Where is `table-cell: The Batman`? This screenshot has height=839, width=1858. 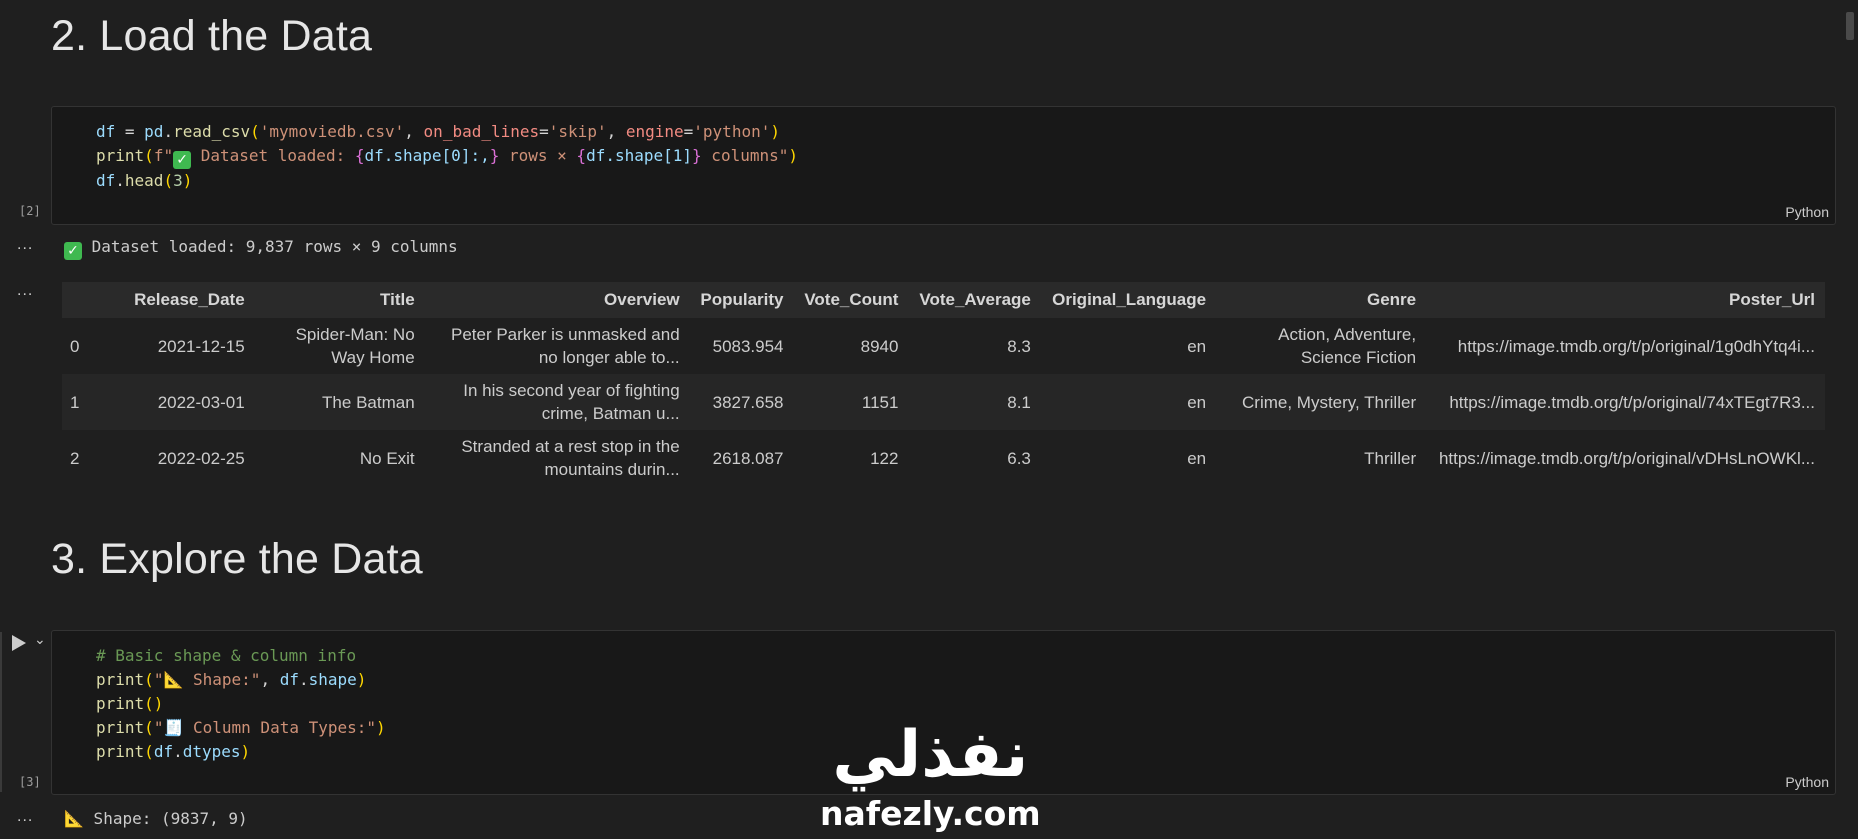
table-cell: The Batman is located at coordinates (339, 402).